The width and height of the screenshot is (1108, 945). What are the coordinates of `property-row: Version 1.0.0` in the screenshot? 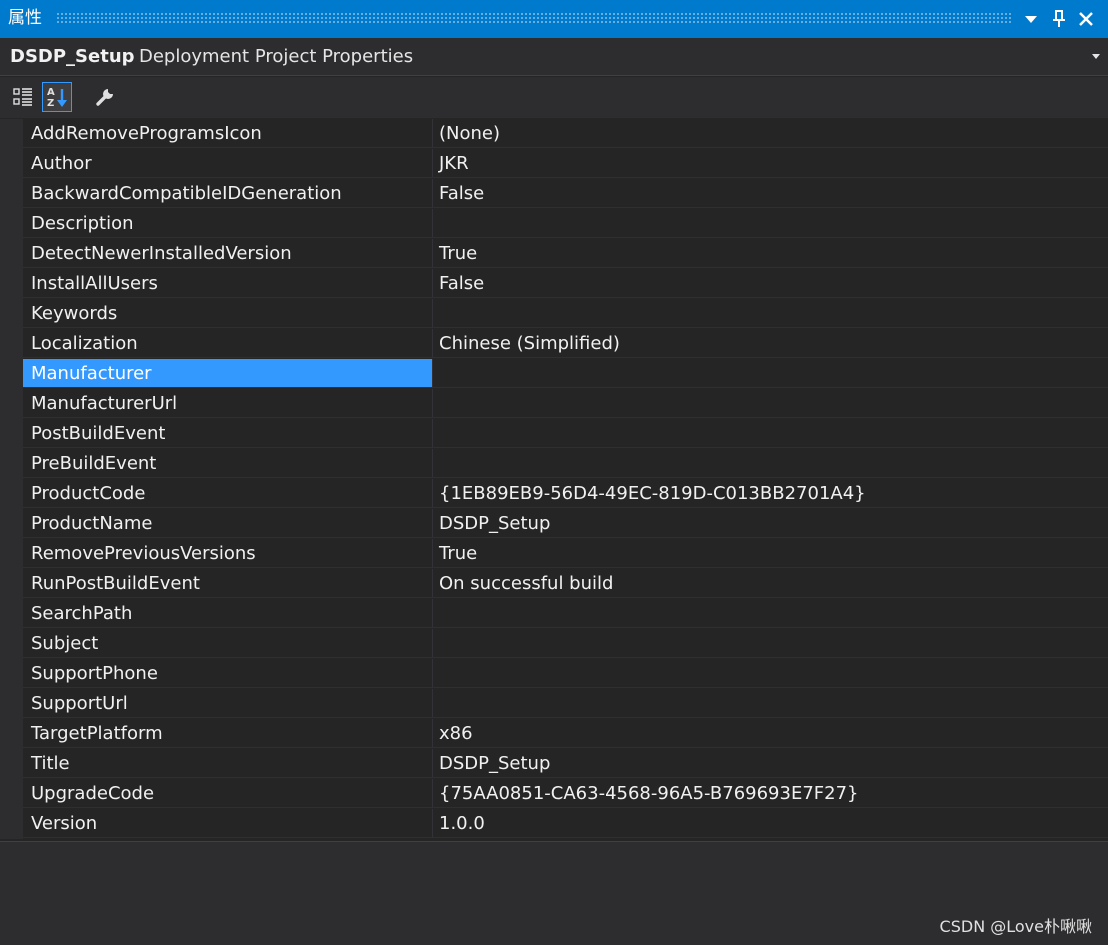 It's located at (554, 824).